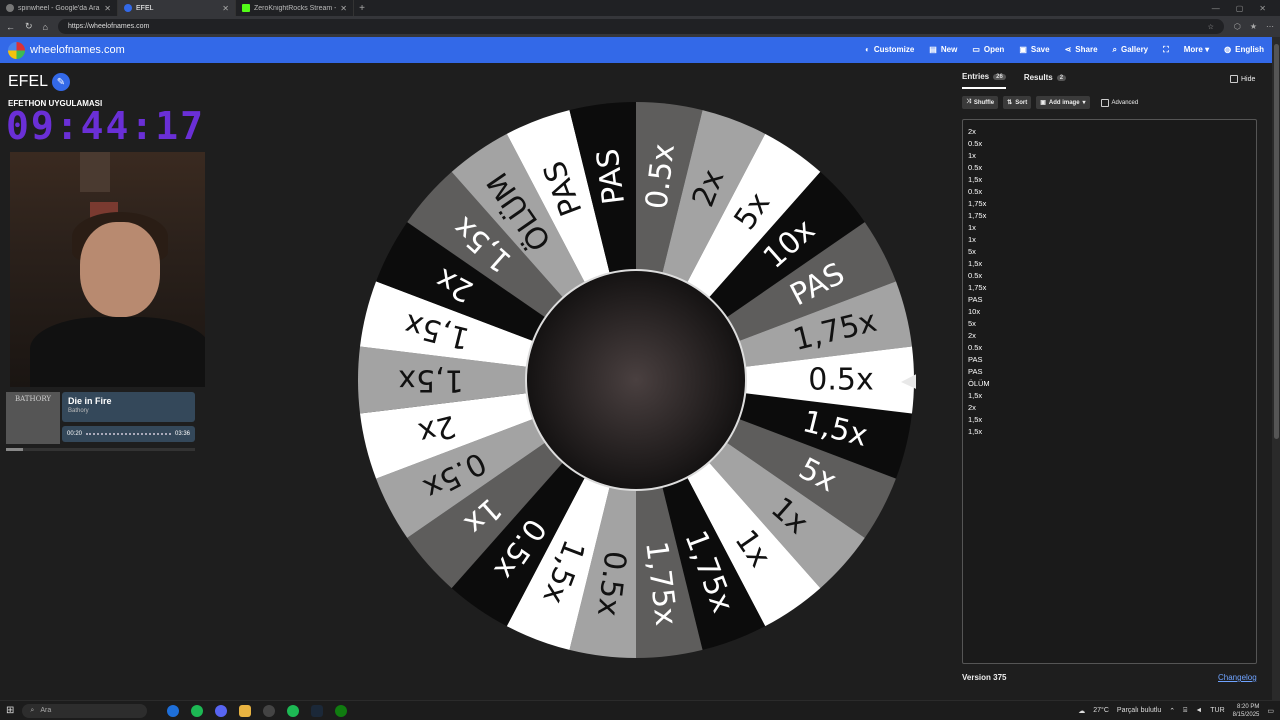 The width and height of the screenshot is (1280, 720). Describe the element at coordinates (317, 710) in the screenshot. I see `steam-icon` at that location.